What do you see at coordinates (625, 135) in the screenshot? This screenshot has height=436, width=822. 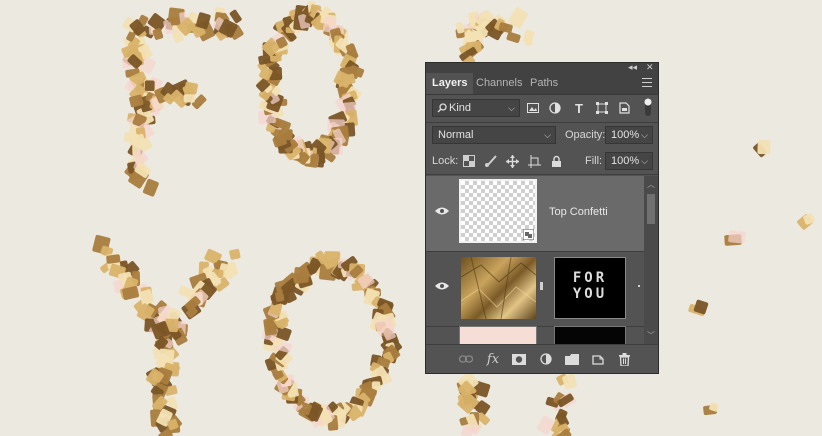 I see `opacity-value: 100%` at bounding box center [625, 135].